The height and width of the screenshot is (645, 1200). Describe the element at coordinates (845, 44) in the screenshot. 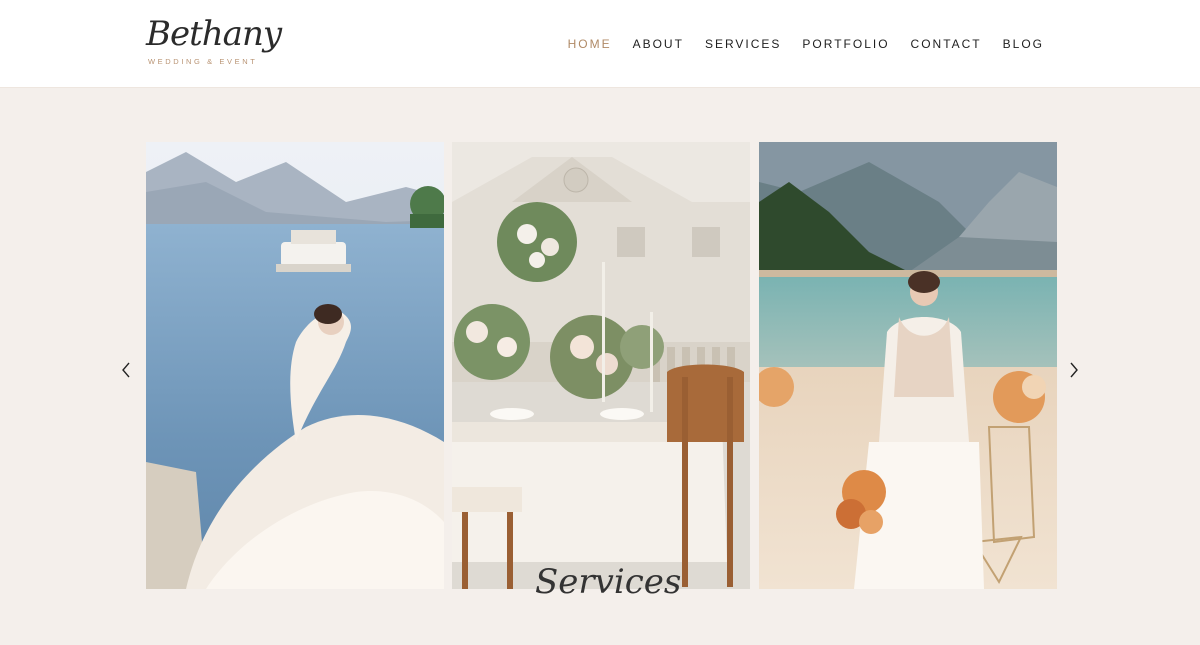

I see `nav-portfolio: PORTFOLIO` at that location.